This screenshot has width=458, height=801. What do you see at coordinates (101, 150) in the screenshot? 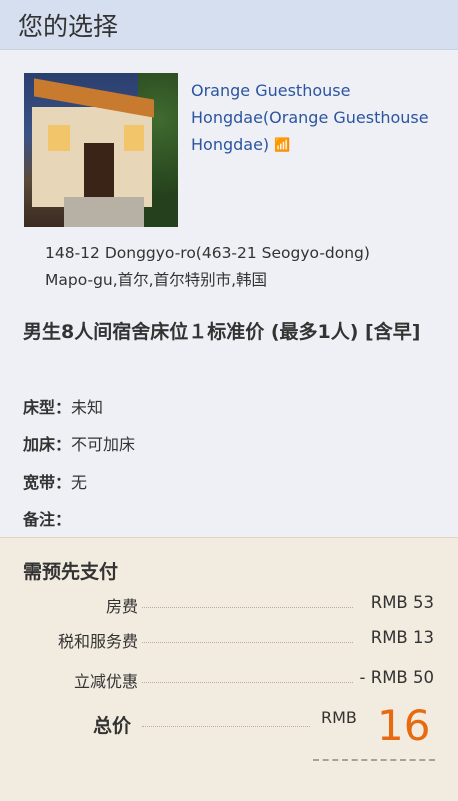
I see `hotel-photo` at bounding box center [101, 150].